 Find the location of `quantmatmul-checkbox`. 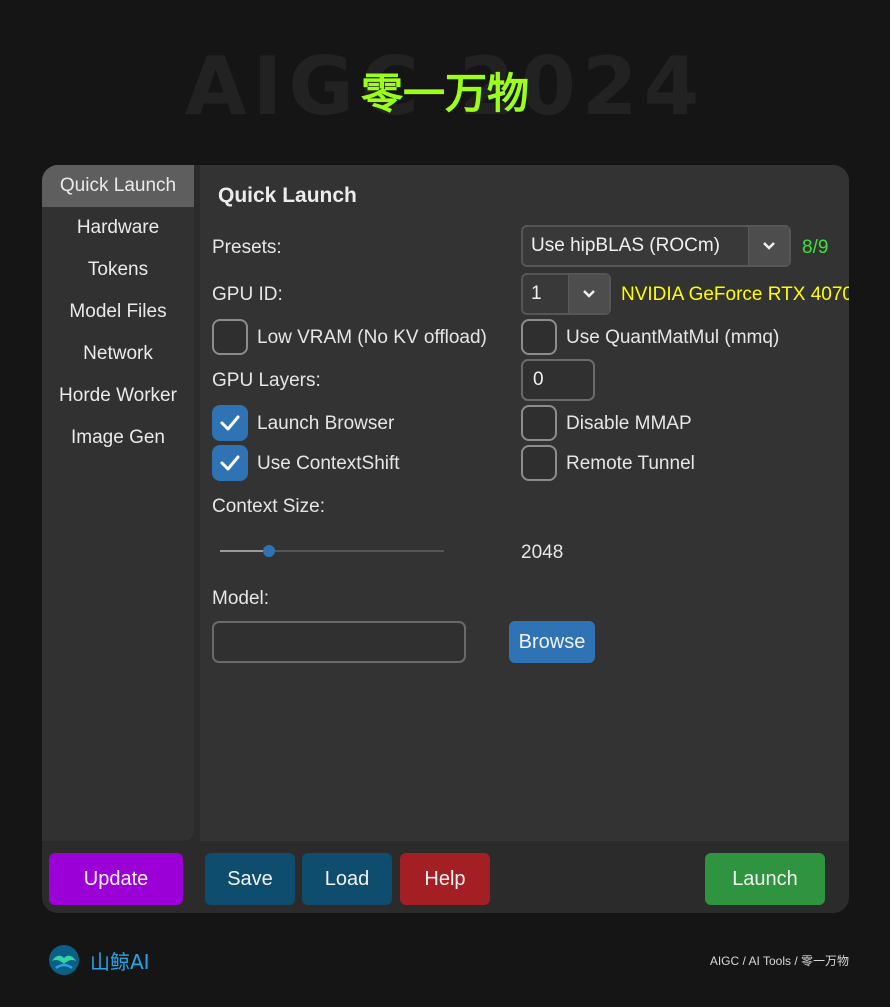

quantmatmul-checkbox is located at coordinates (539, 337).